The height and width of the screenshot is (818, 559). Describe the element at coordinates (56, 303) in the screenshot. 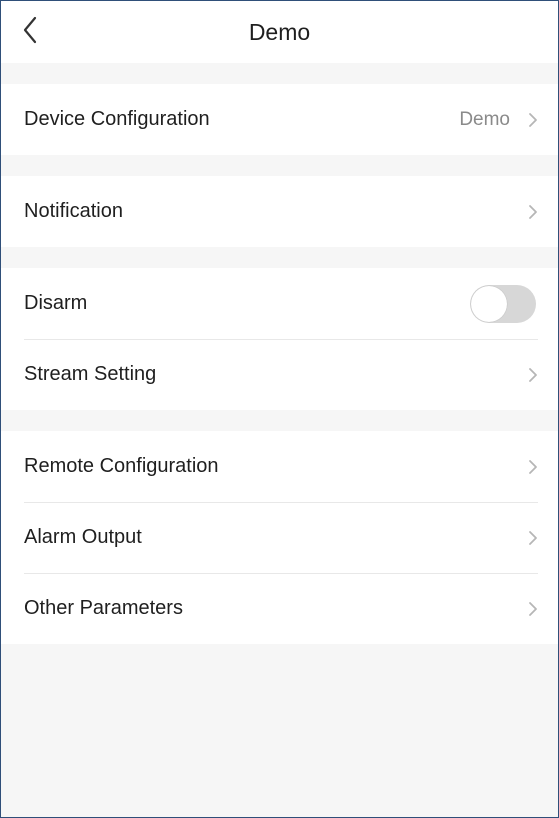

I see `disarm-label: Disarm` at that location.